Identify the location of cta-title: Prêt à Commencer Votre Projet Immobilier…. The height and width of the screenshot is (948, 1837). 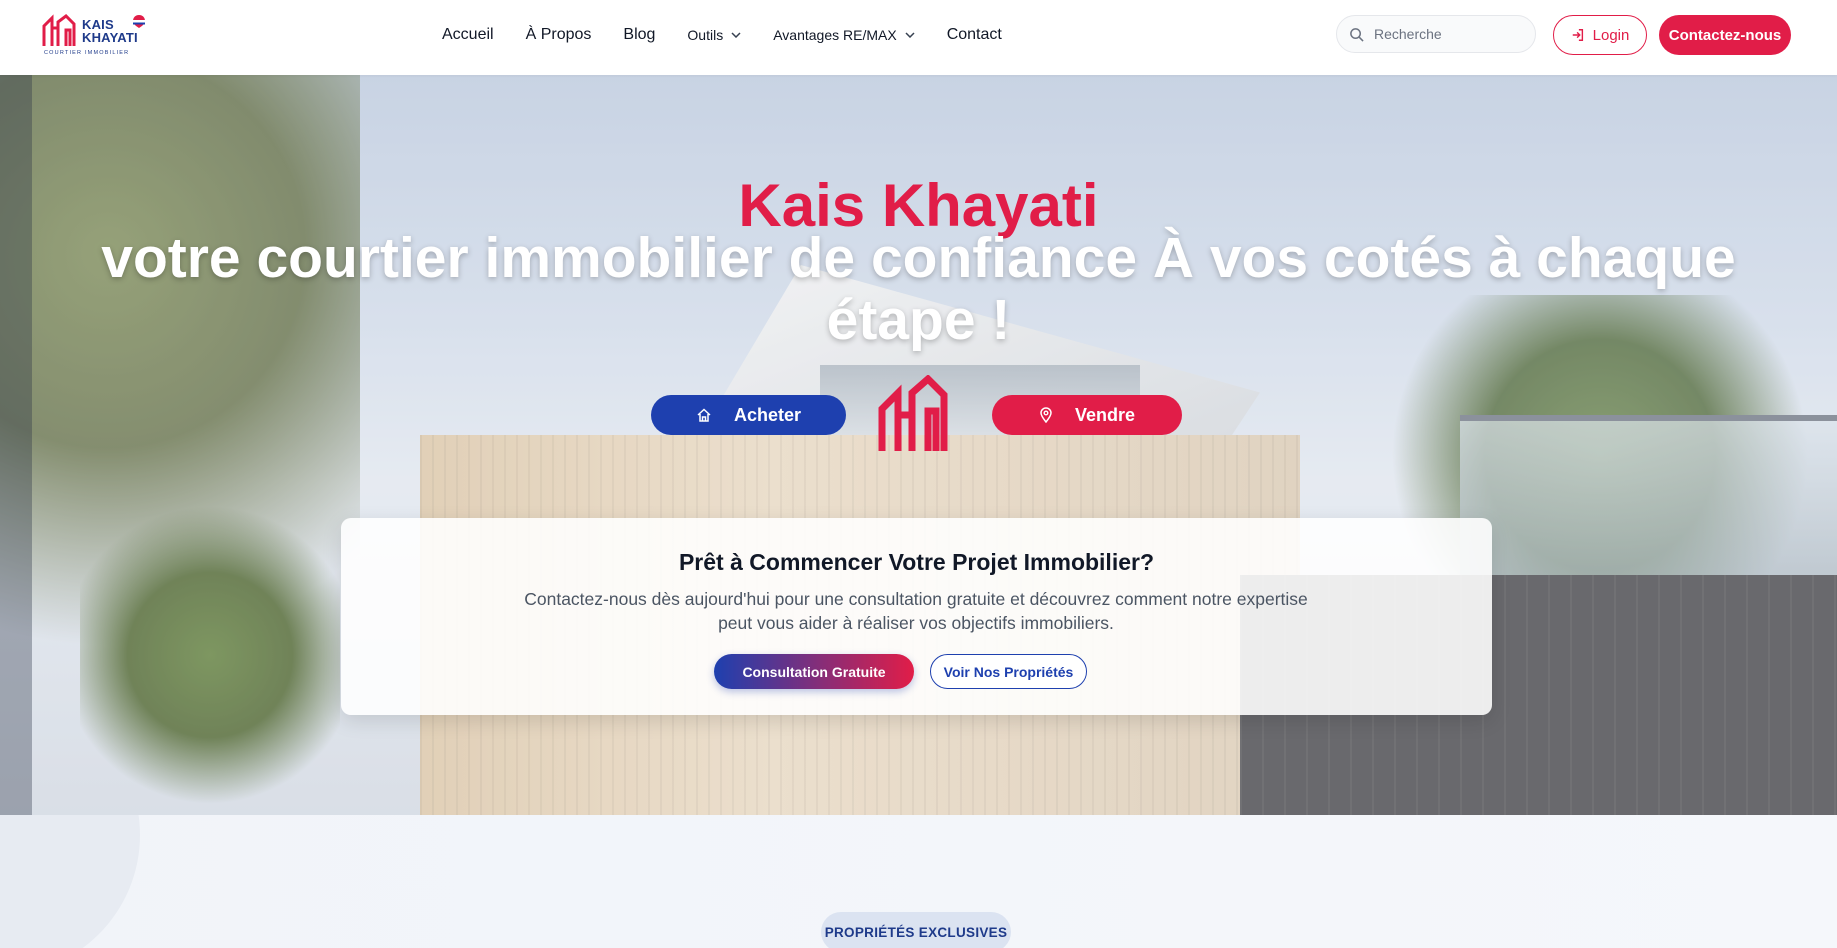
(916, 562).